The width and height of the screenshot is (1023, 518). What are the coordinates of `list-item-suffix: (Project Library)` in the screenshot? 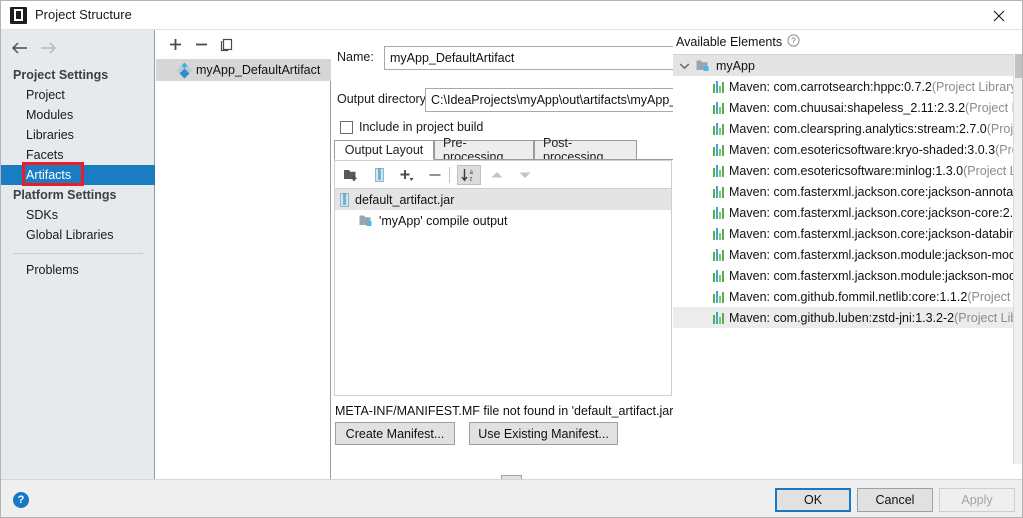 It's located at (972, 86).